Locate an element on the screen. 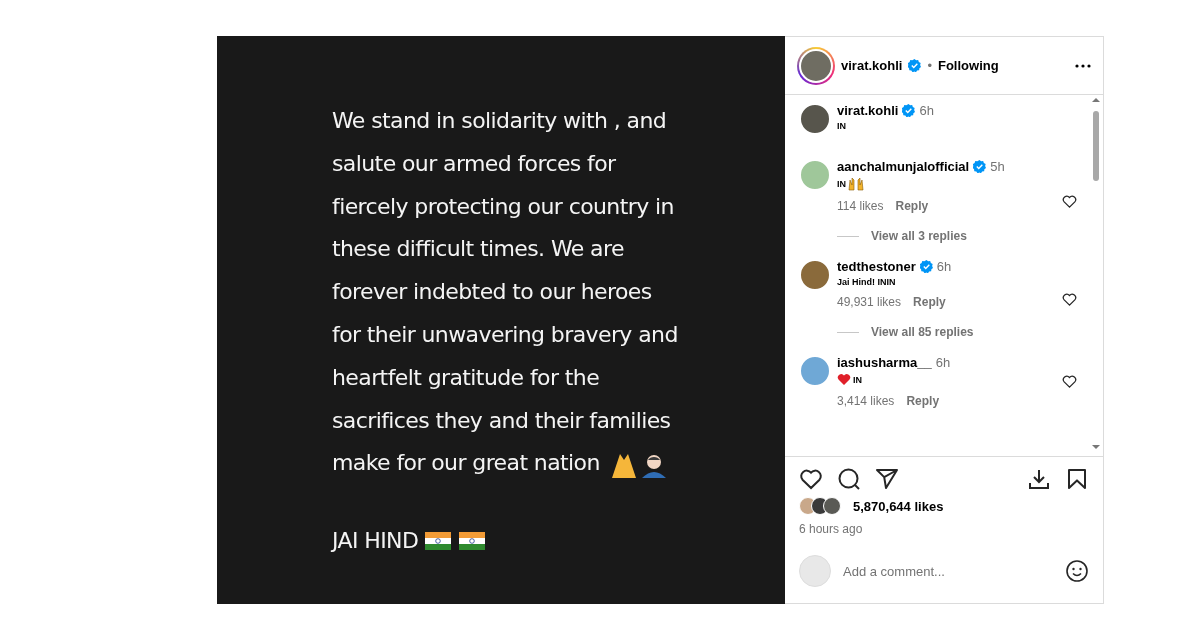 This screenshot has width=1200, height=636. scroll-down-icon is located at coordinates (1096, 447).